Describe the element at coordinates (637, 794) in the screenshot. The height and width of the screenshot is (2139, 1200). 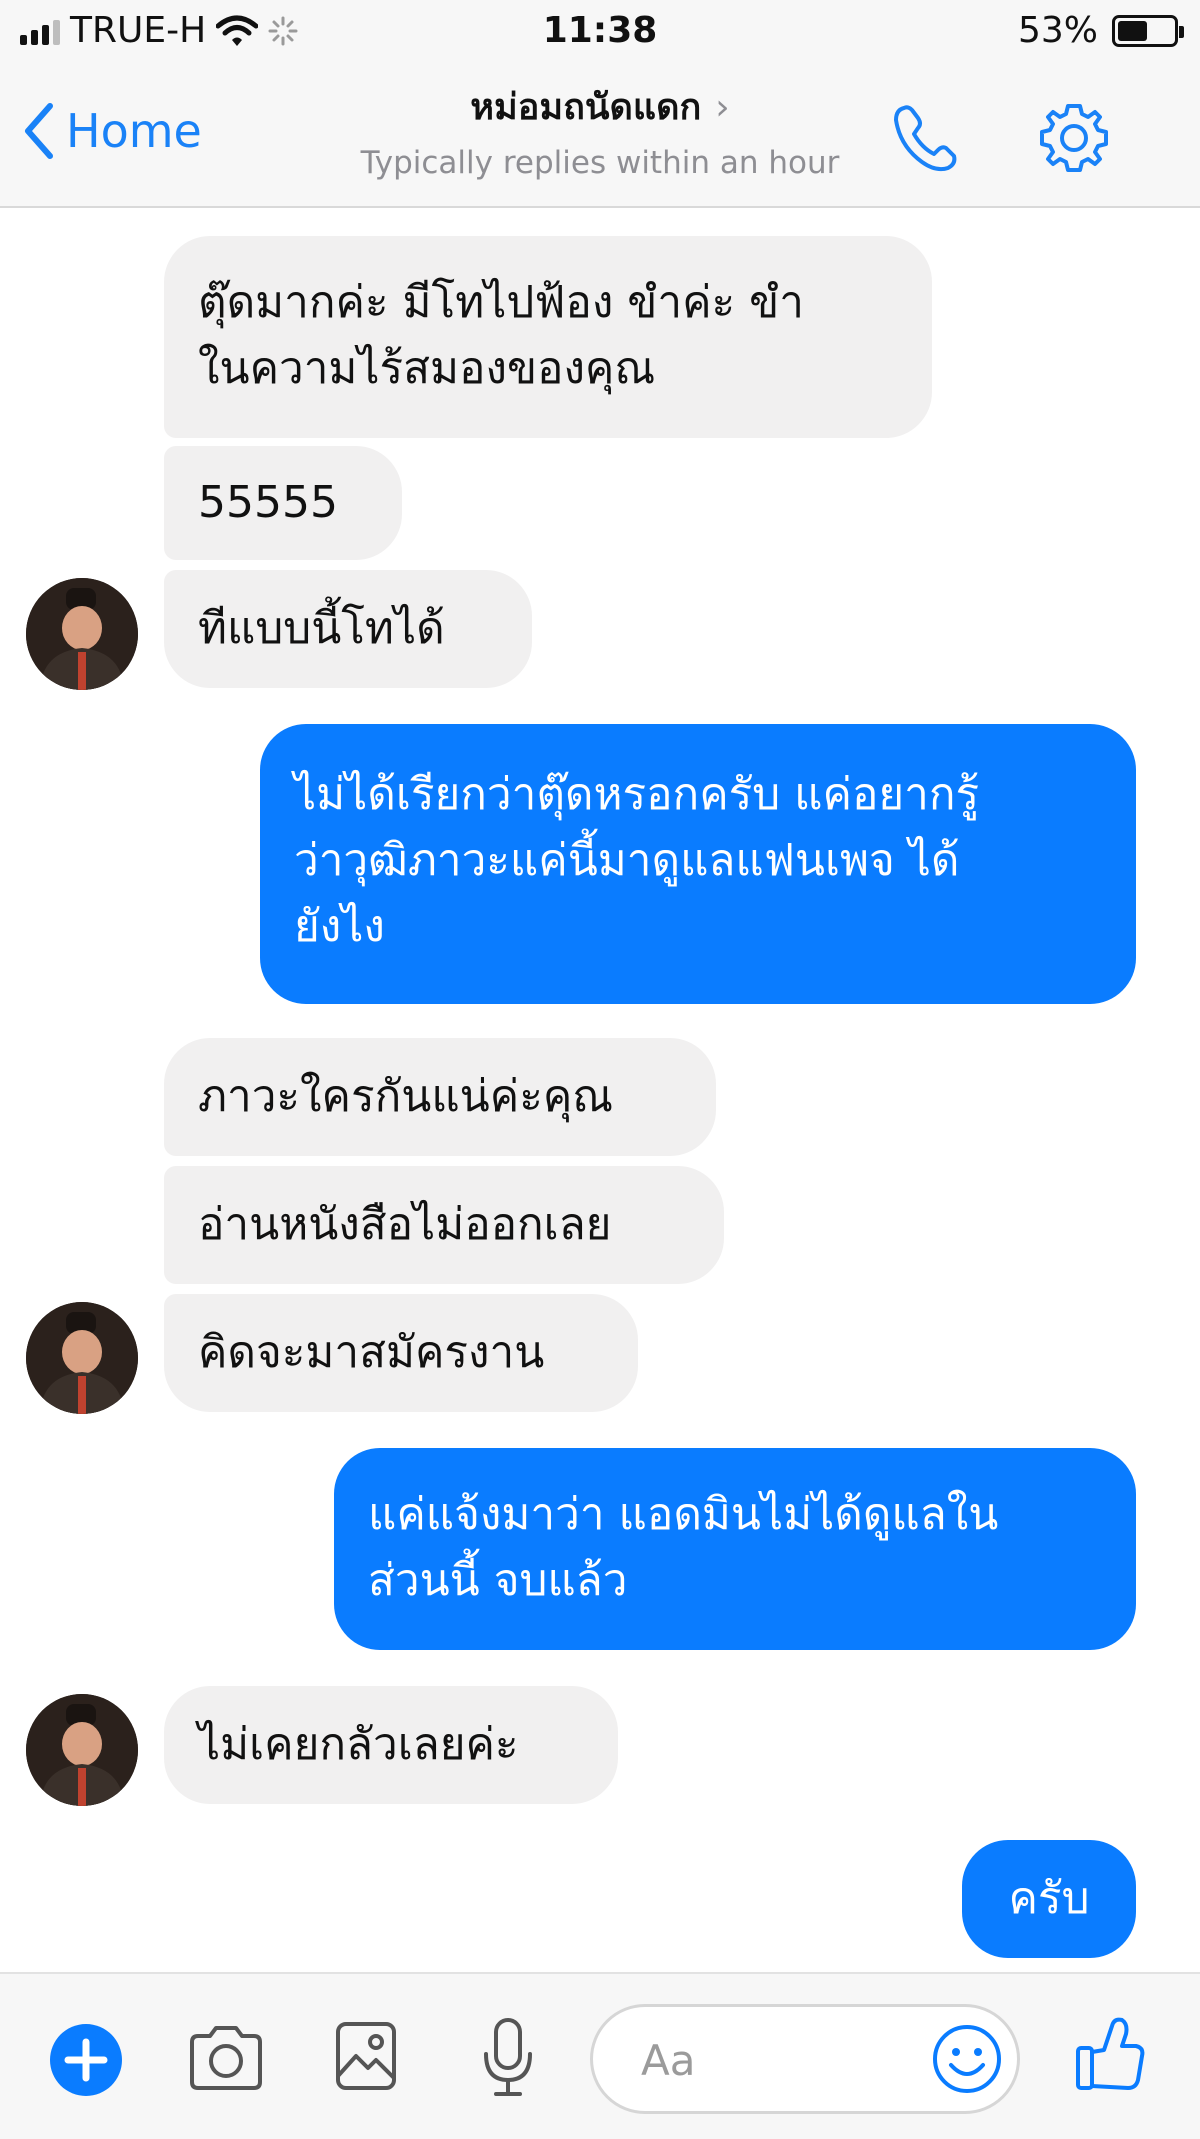
I see `message-text: ไม่ได้เรียกว่าตุ๊ดหรอกครับ แค่อยากรู้` at that location.